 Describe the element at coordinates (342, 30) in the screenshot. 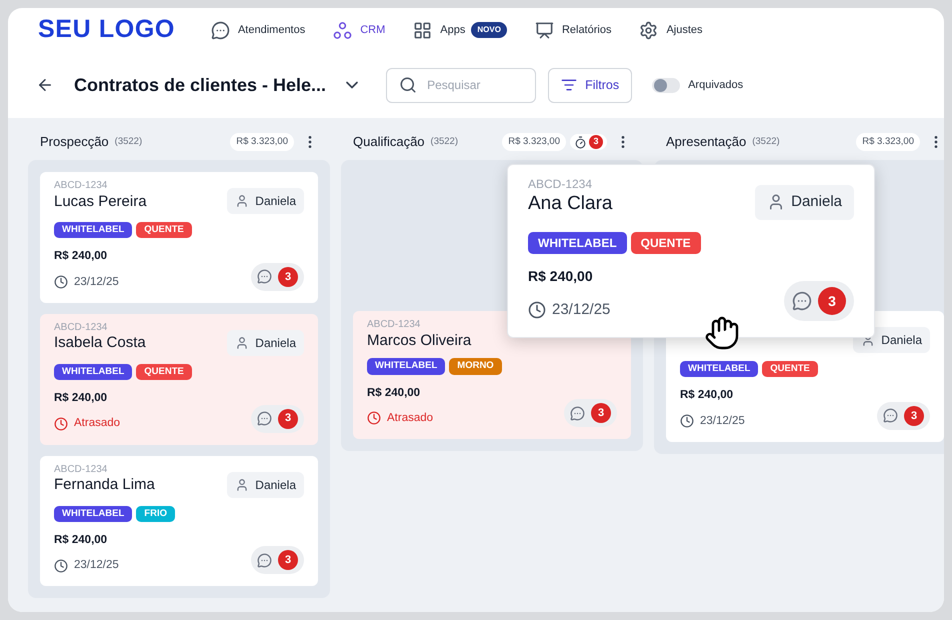

I see `circles-icon` at that location.